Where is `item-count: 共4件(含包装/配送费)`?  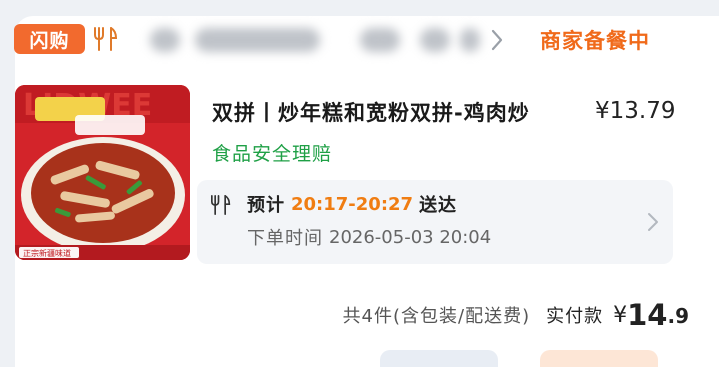
item-count: 共4件(含包装/配送费) is located at coordinates (436, 316).